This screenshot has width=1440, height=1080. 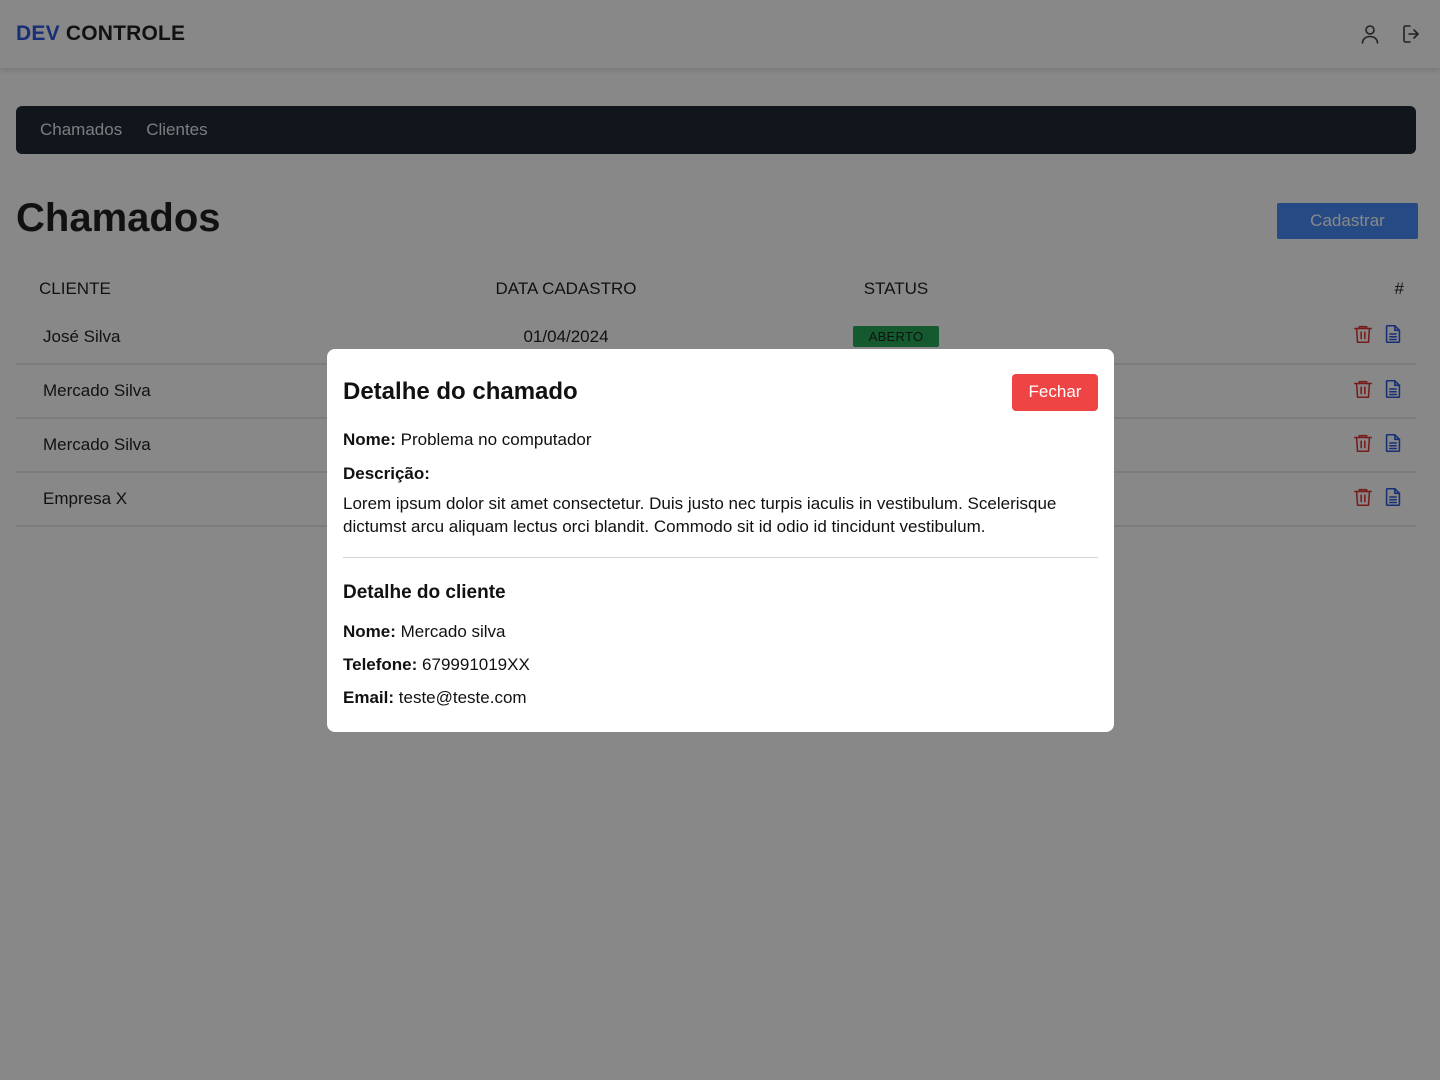 What do you see at coordinates (462, 697) in the screenshot?
I see `client-email-value: teste@teste.com` at bounding box center [462, 697].